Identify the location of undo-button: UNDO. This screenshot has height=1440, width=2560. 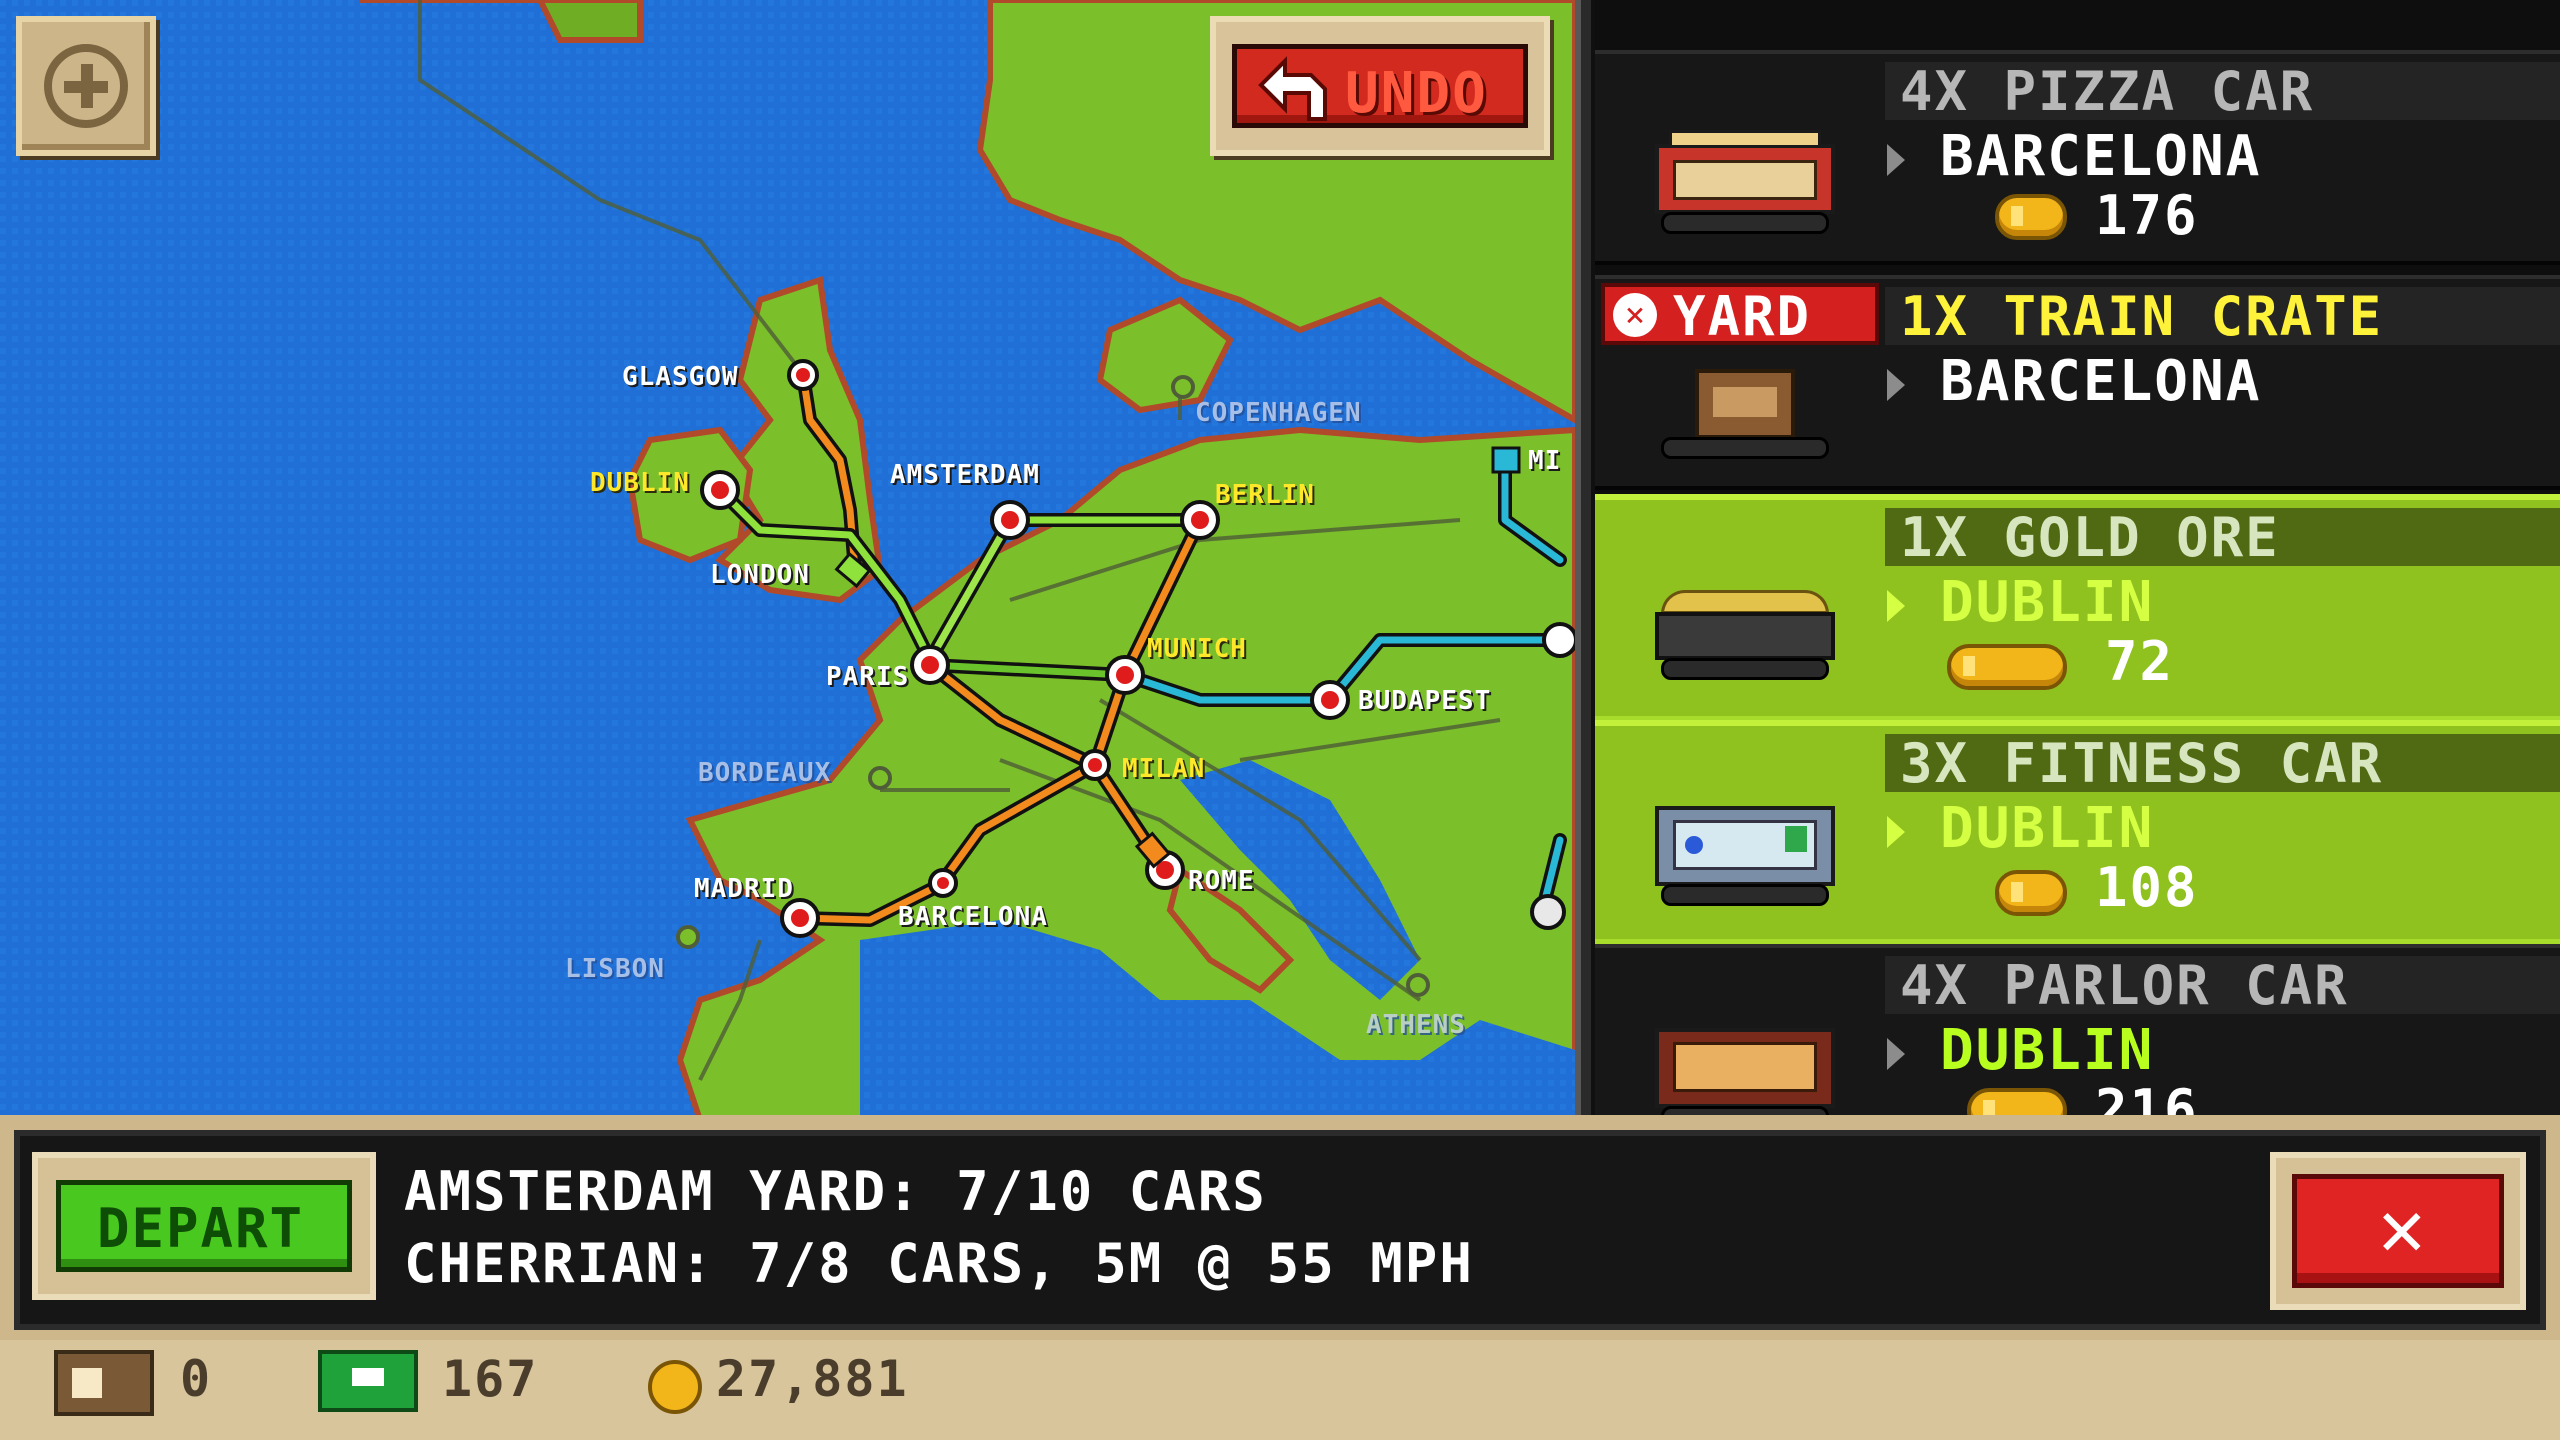
(1380, 86).